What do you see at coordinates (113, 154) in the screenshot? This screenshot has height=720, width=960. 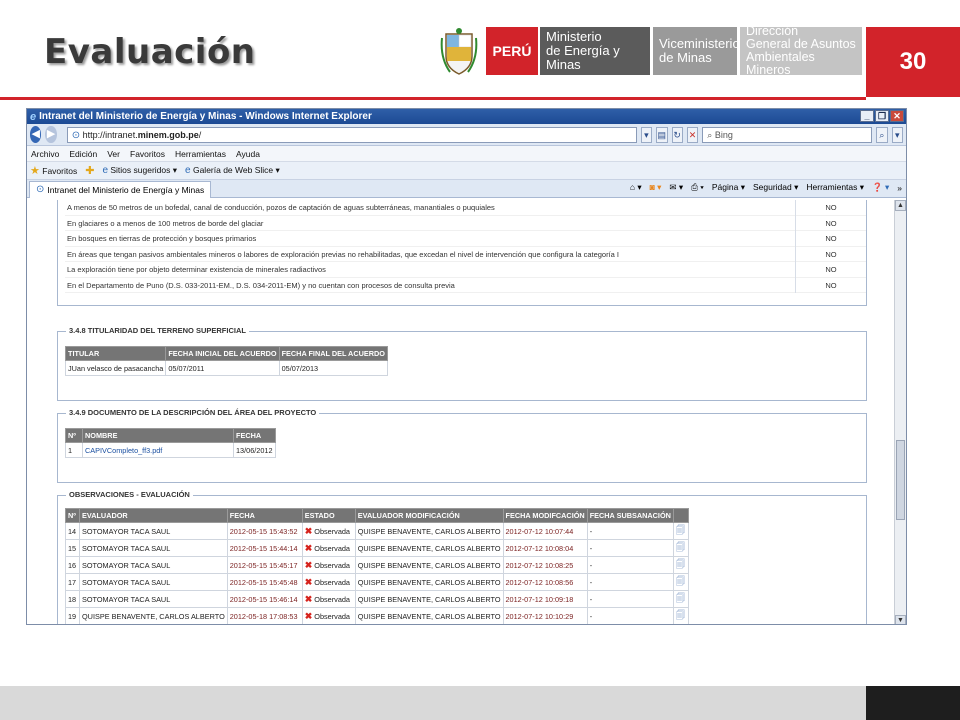 I see `menu-ver: Ver` at bounding box center [113, 154].